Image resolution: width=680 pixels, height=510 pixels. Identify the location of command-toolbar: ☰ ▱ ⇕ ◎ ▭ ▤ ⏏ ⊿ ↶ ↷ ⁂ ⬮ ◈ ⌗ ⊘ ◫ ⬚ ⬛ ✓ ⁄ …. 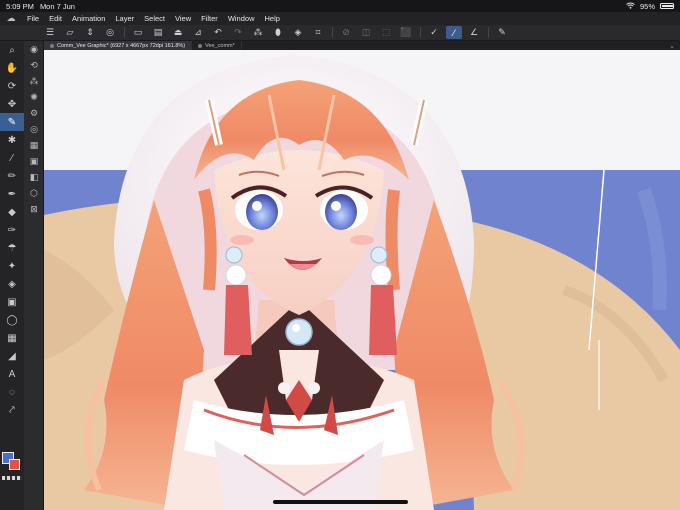
(340, 33).